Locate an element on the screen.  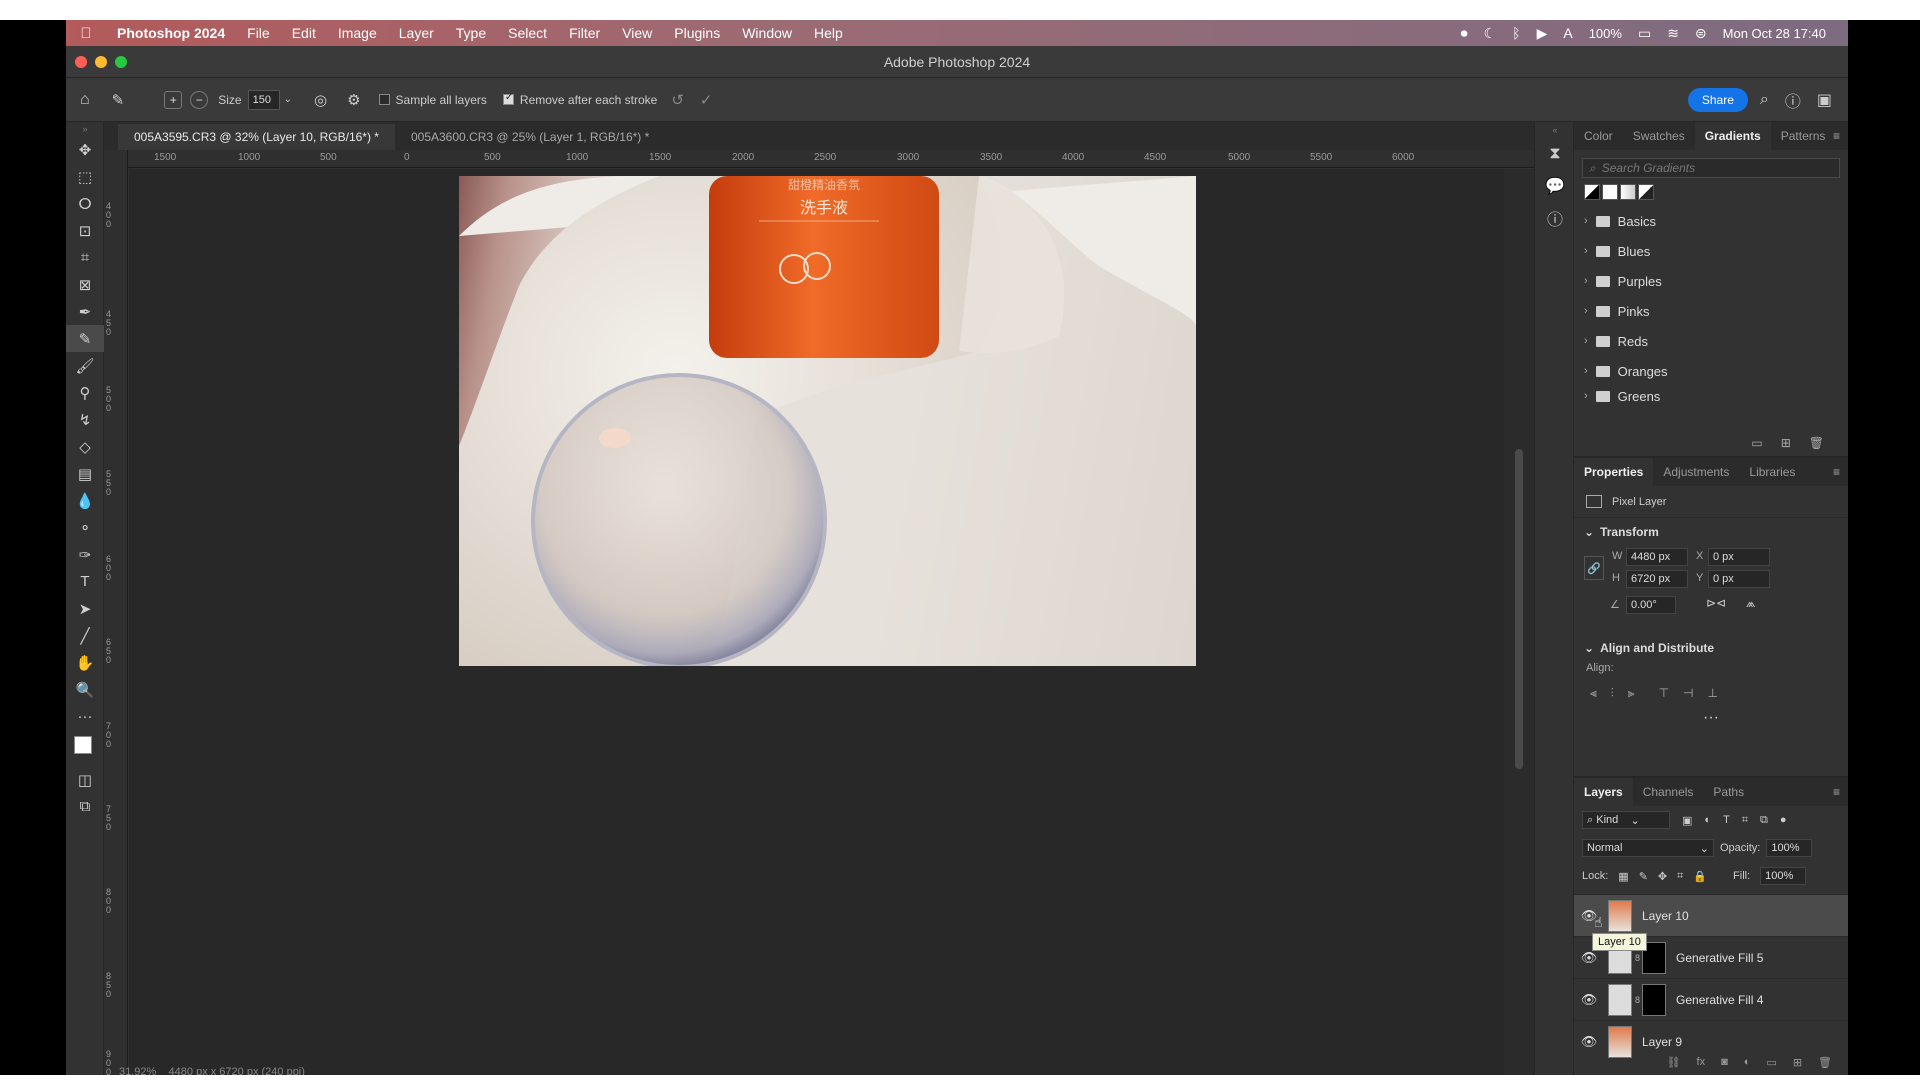
width-field: 4480 px is located at coordinates (1657, 557).